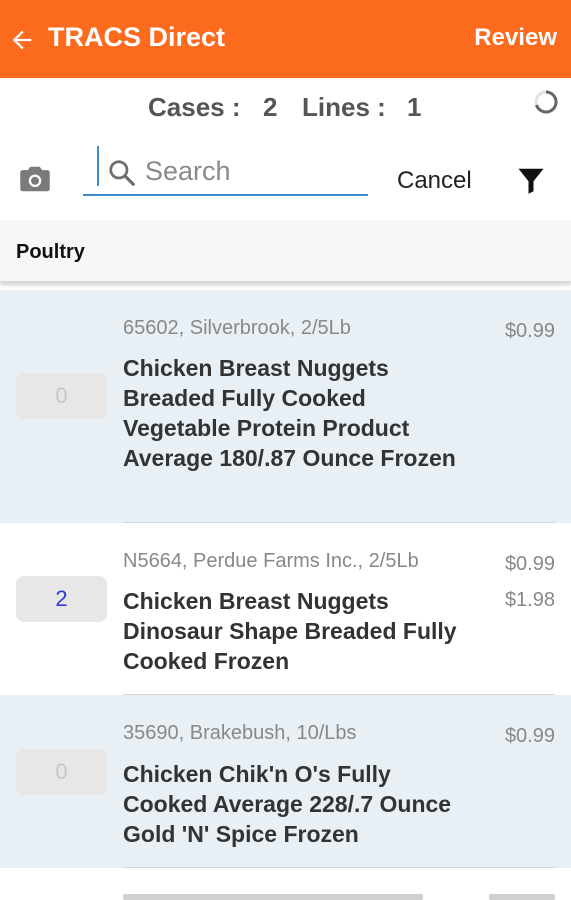 The image size is (571, 900). Describe the element at coordinates (285, 884) in the screenshot. I see `list-item-partial` at that location.